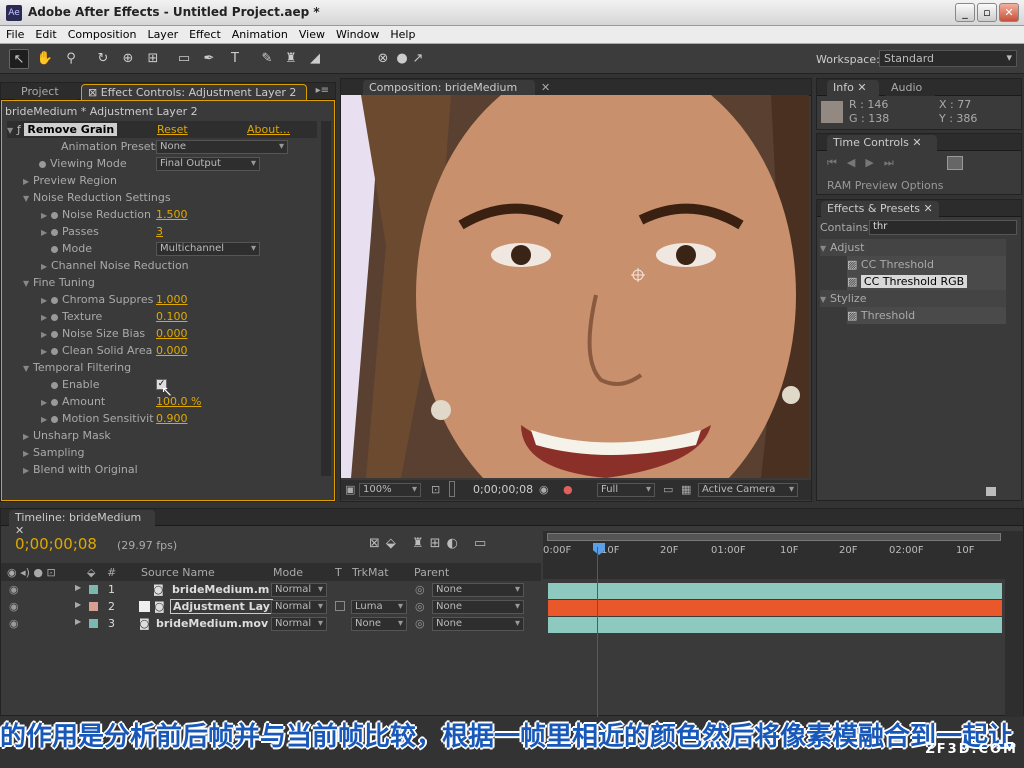 This screenshot has height=768, width=1024. What do you see at coordinates (172, 418) in the screenshot?
I see `motion-value: 0.900` at bounding box center [172, 418].